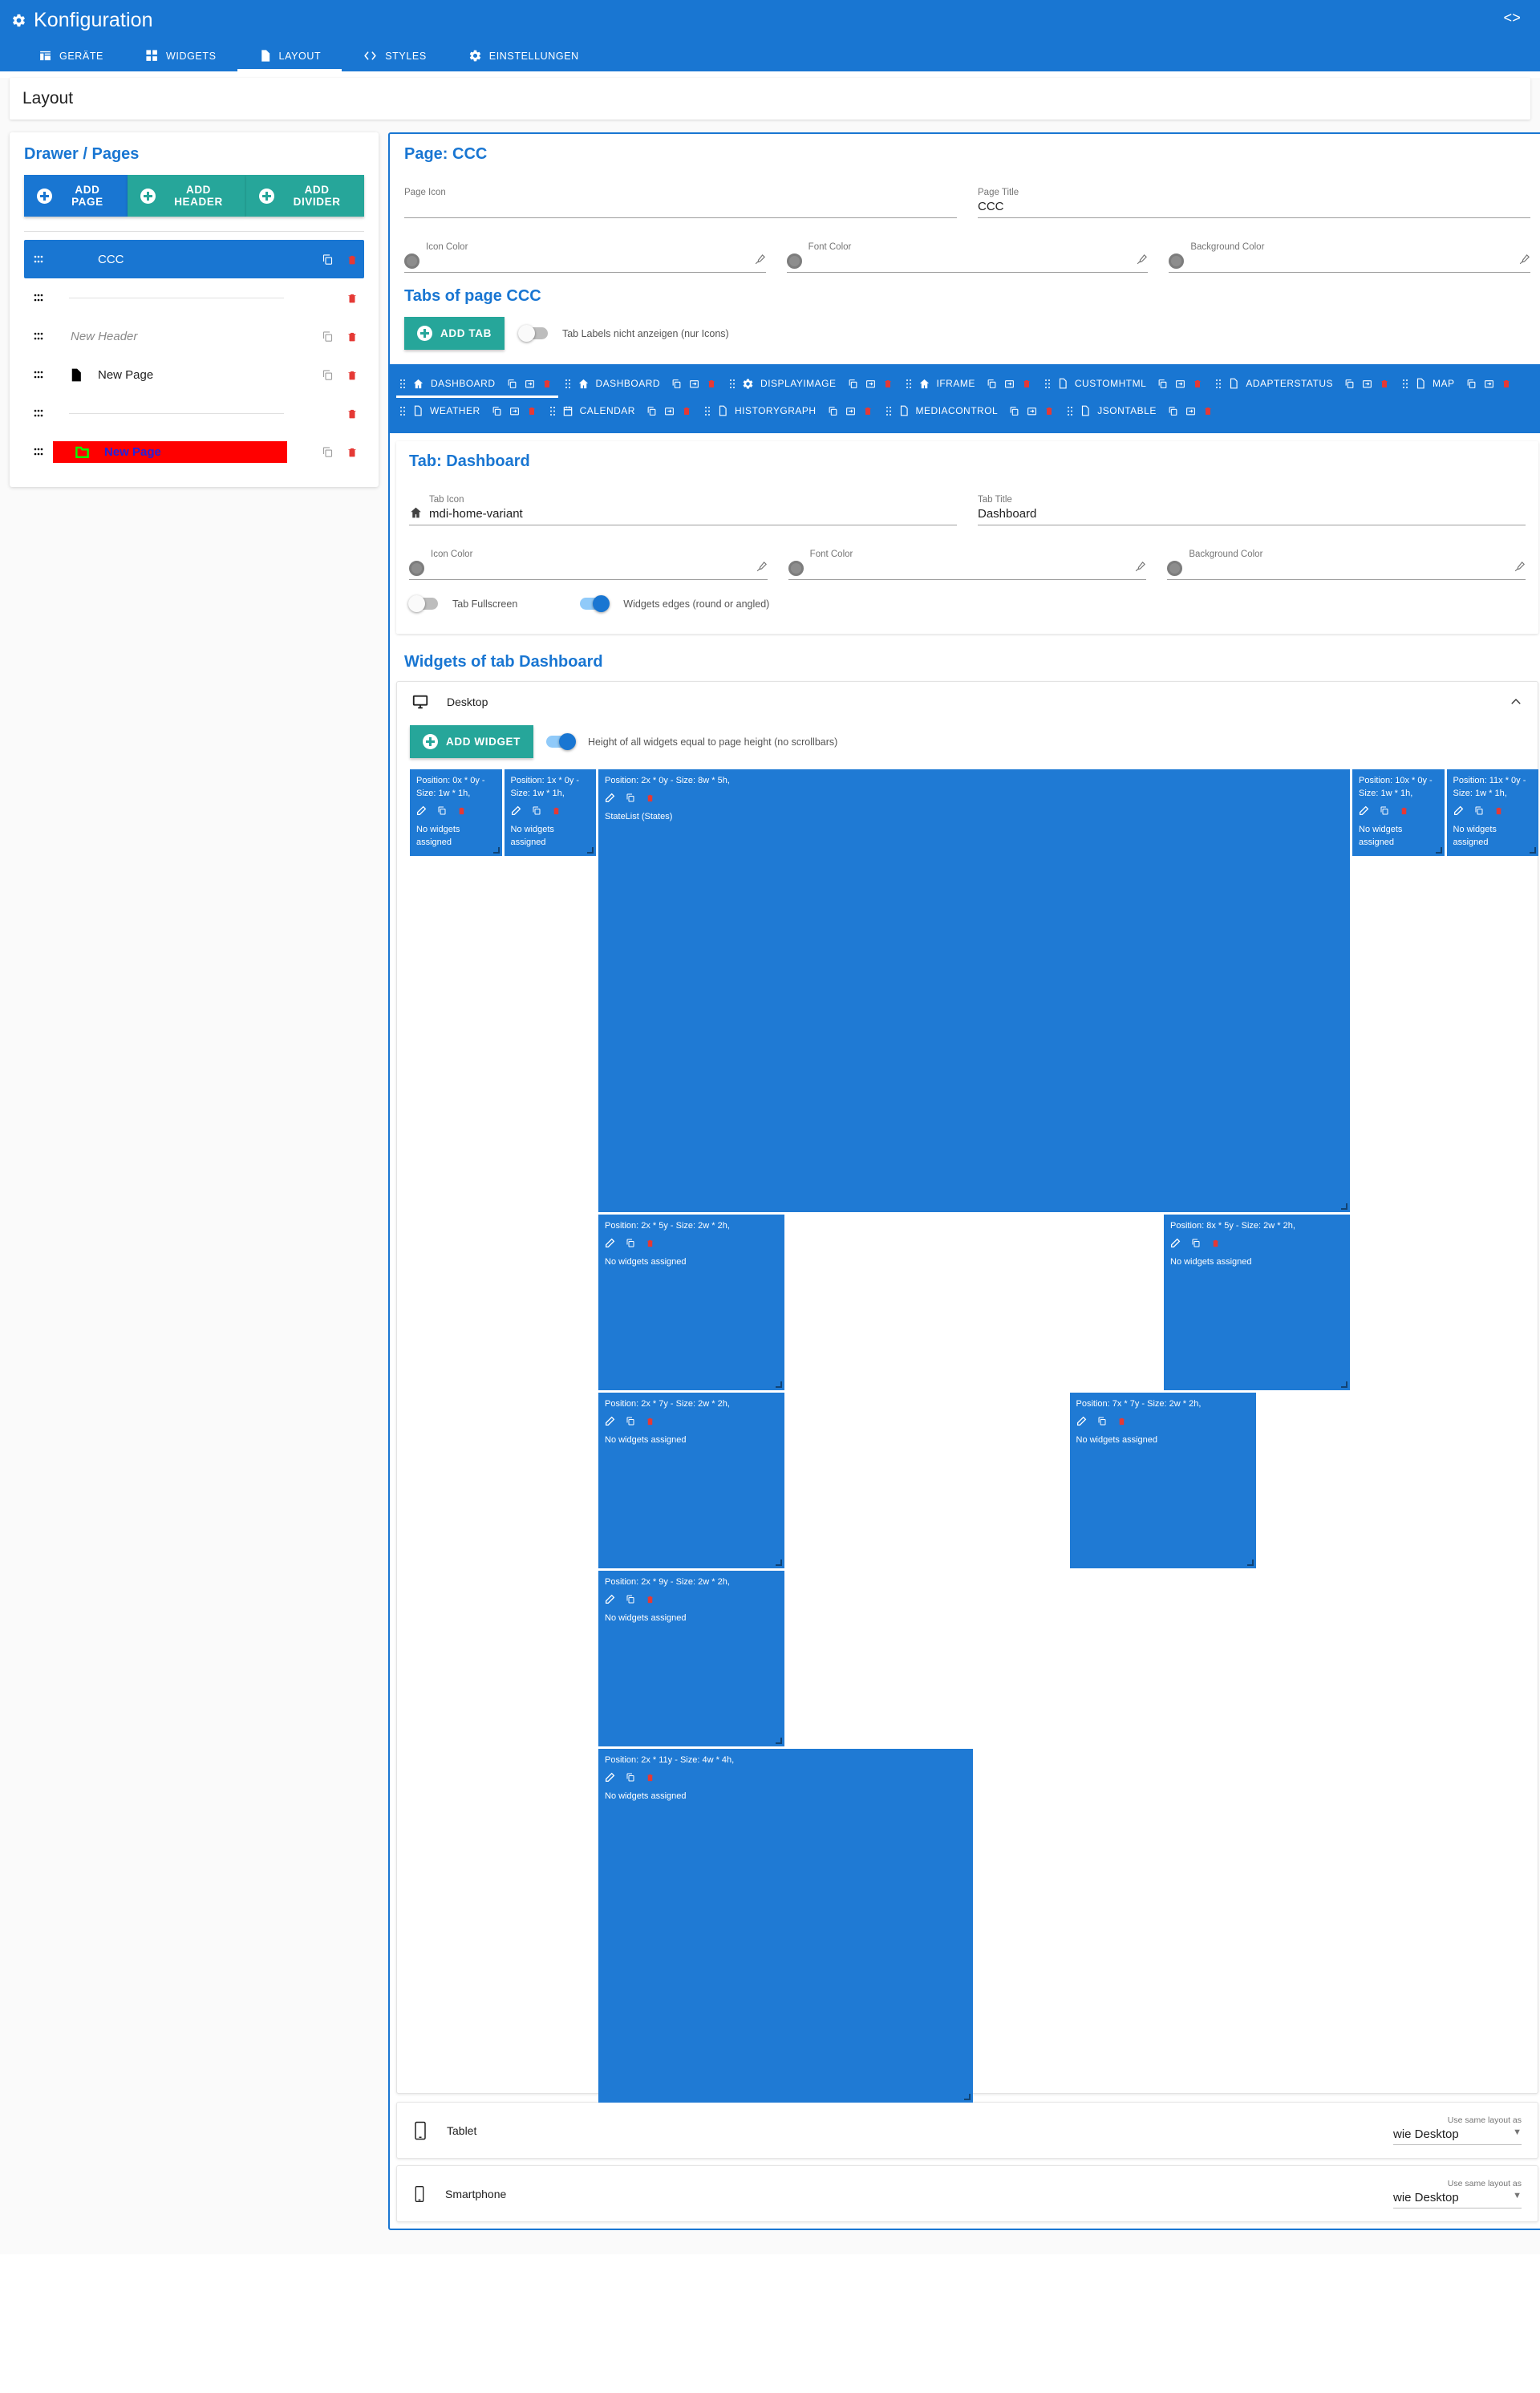  I want to click on tab-chip-dashboard-1: DASHBOARD, so click(642, 384).